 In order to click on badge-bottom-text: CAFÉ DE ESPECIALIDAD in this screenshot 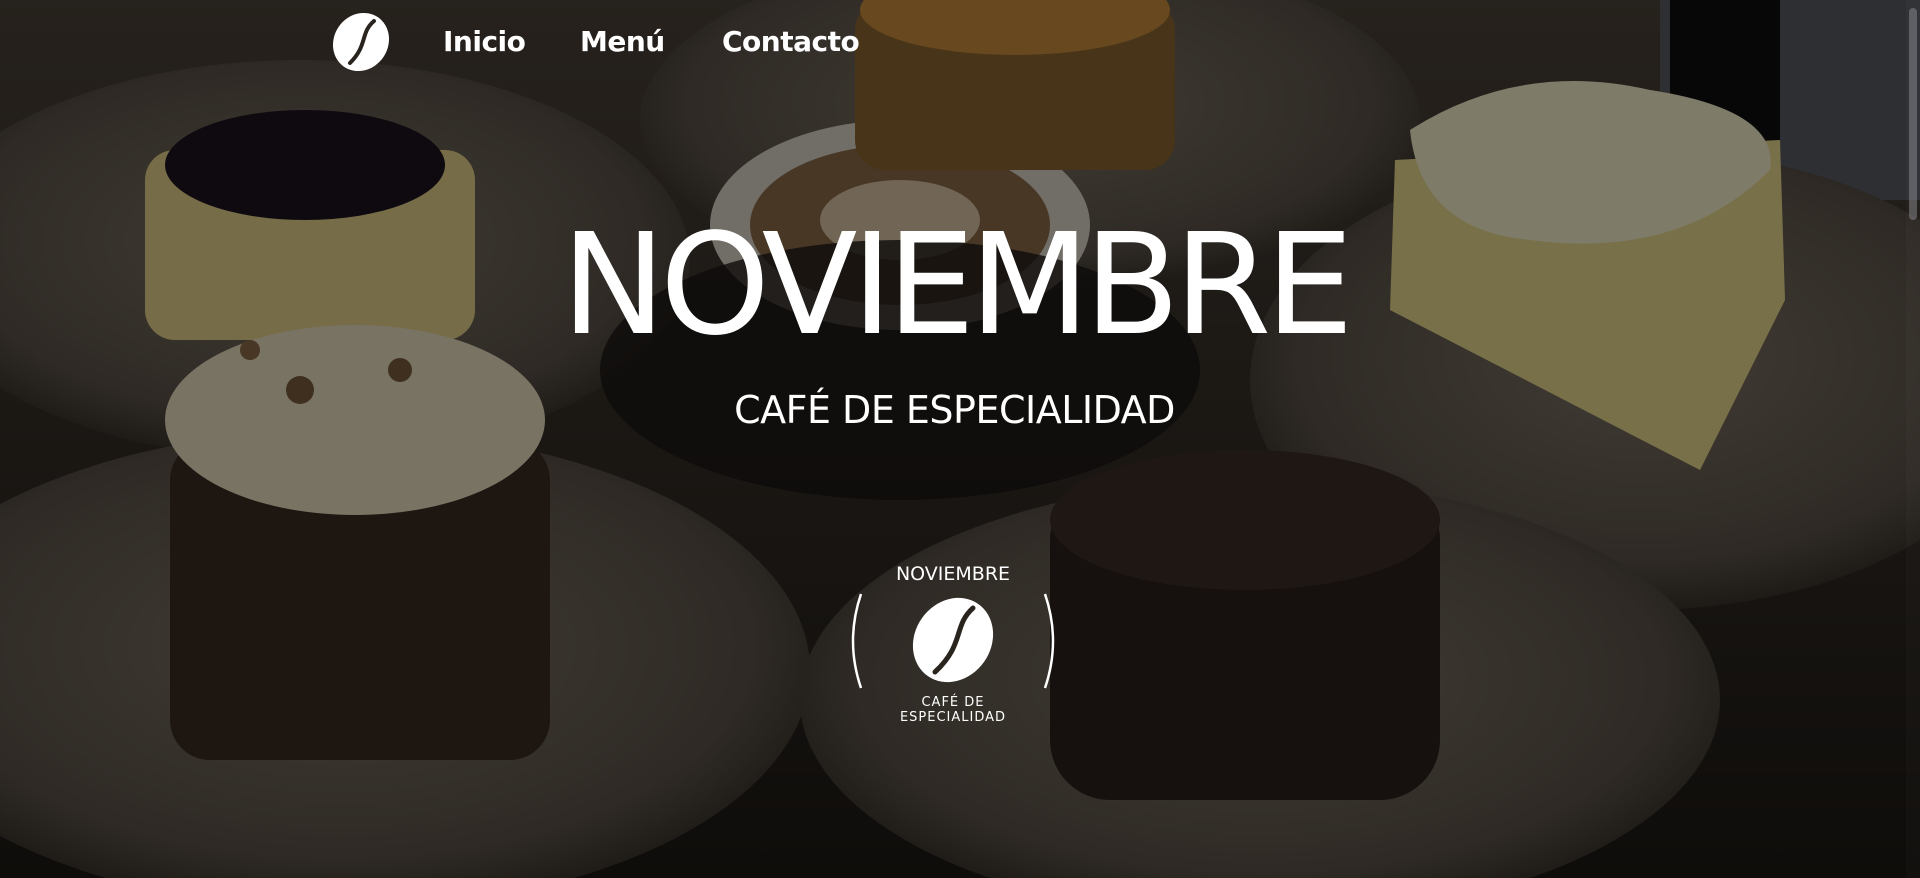, I will do `click(953, 710)`.